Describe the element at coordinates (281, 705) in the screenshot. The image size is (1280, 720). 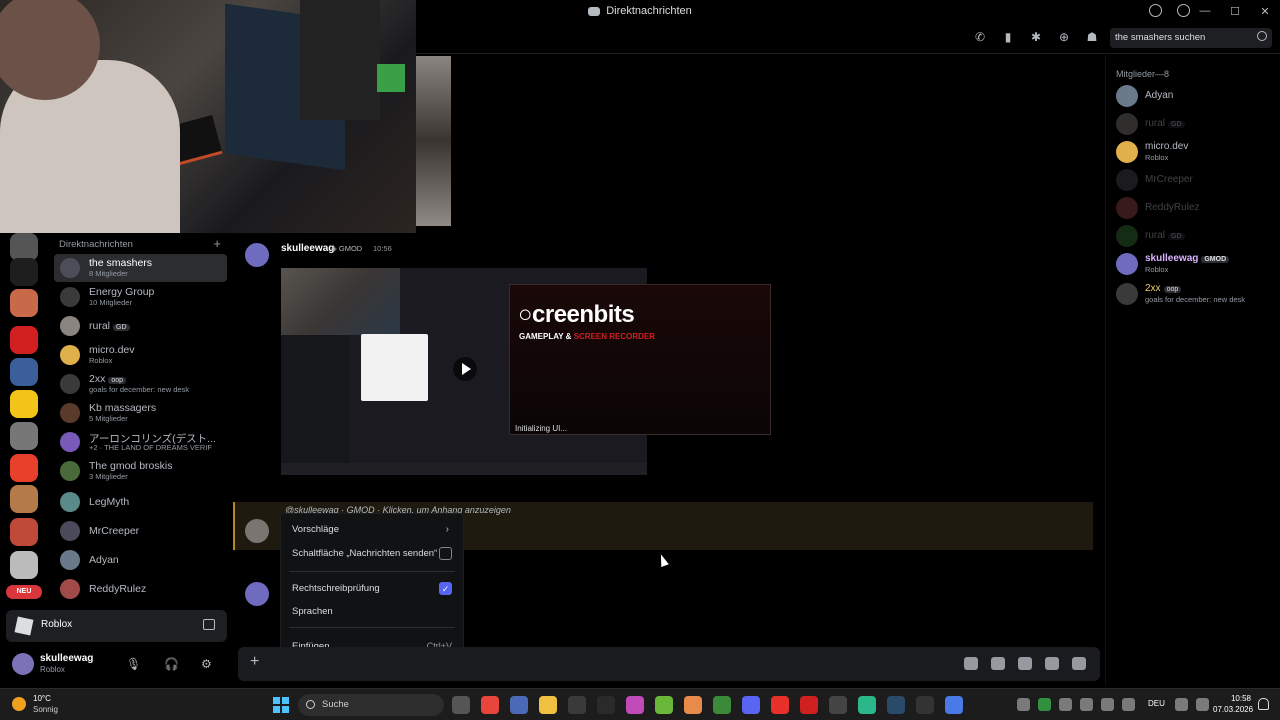
I see `windows-start-icon` at that location.